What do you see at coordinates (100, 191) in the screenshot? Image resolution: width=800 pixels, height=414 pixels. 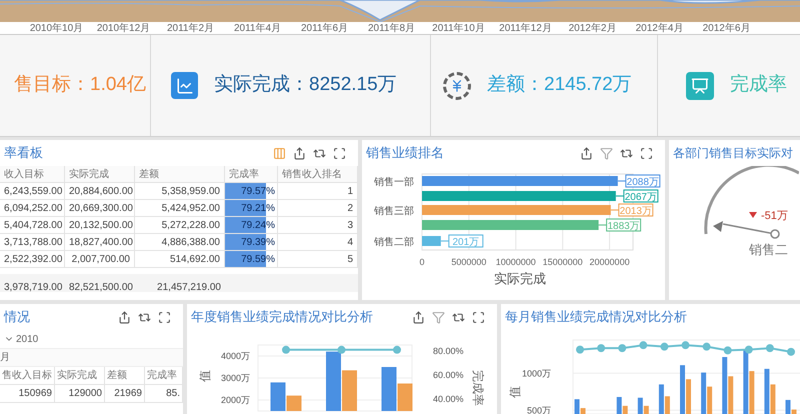 I see `table-cell: 20,884,600.00` at bounding box center [100, 191].